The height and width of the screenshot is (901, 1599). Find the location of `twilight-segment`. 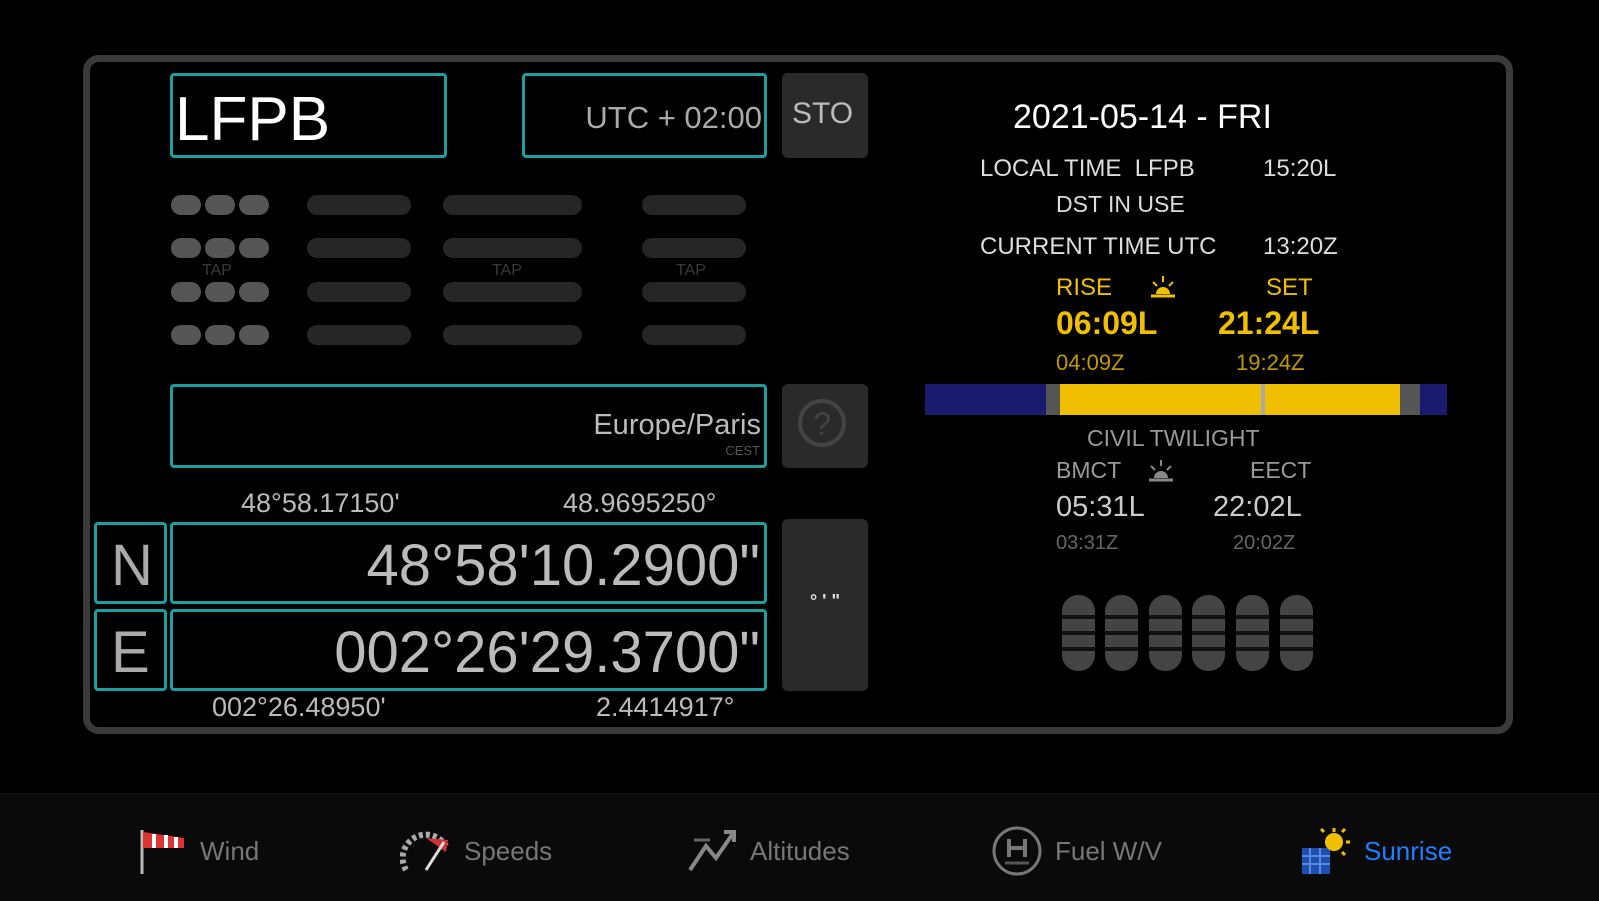

twilight-segment is located at coordinates (1410, 399).